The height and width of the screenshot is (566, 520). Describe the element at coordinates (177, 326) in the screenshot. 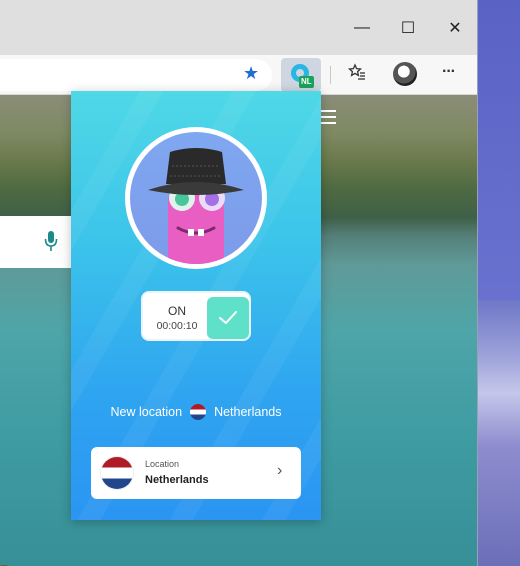

I see `connection-timer: 00:00:10` at that location.